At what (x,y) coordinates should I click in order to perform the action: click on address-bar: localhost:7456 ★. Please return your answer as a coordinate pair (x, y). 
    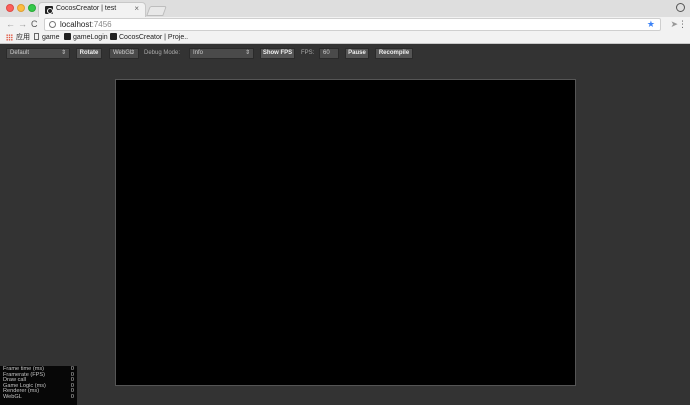
    Looking at the image, I should click on (352, 24).